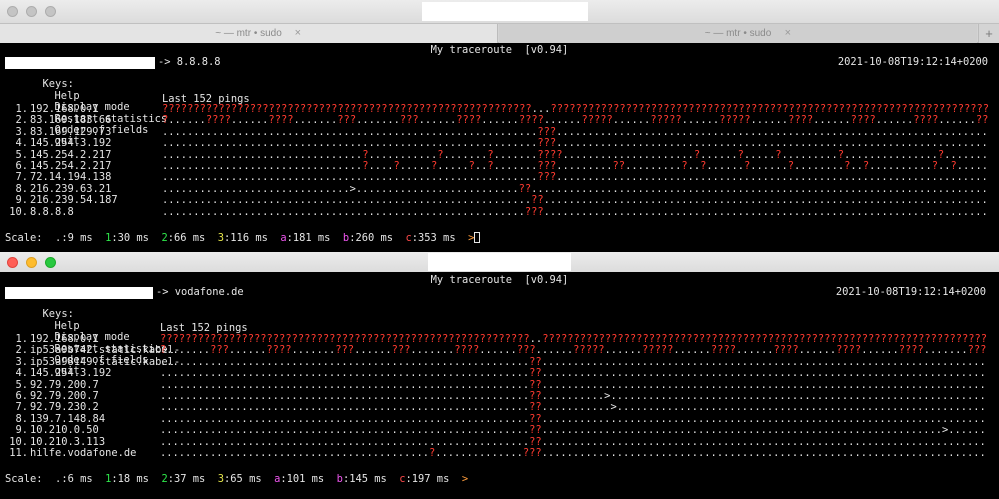  Describe the element at coordinates (77, 479) in the screenshot. I see `scale-value: :6 ms` at that location.